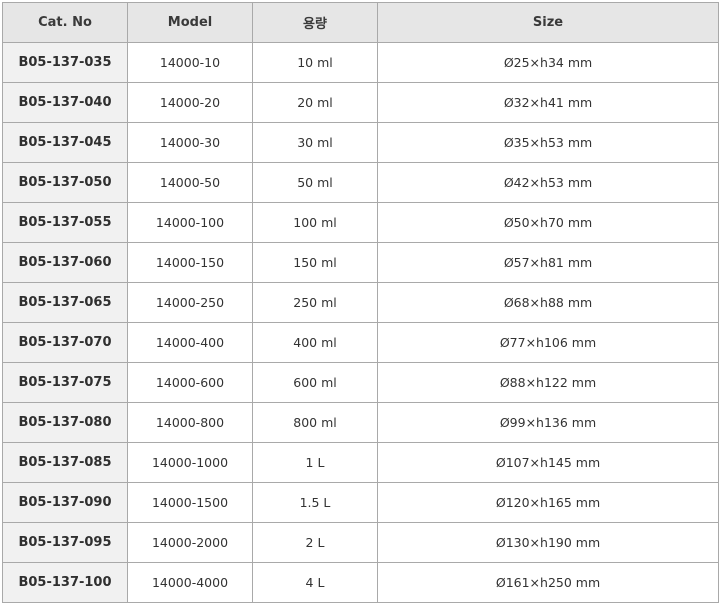 The height and width of the screenshot is (606, 721). What do you see at coordinates (65, 182) in the screenshot?
I see `cell-cat-no: B05-137-050` at bounding box center [65, 182].